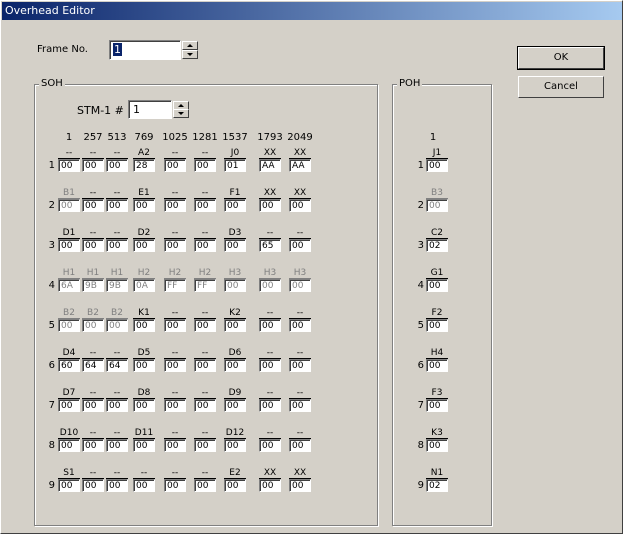  Describe the element at coordinates (145, 50) in the screenshot. I see `frame-no-input: 1` at that location.